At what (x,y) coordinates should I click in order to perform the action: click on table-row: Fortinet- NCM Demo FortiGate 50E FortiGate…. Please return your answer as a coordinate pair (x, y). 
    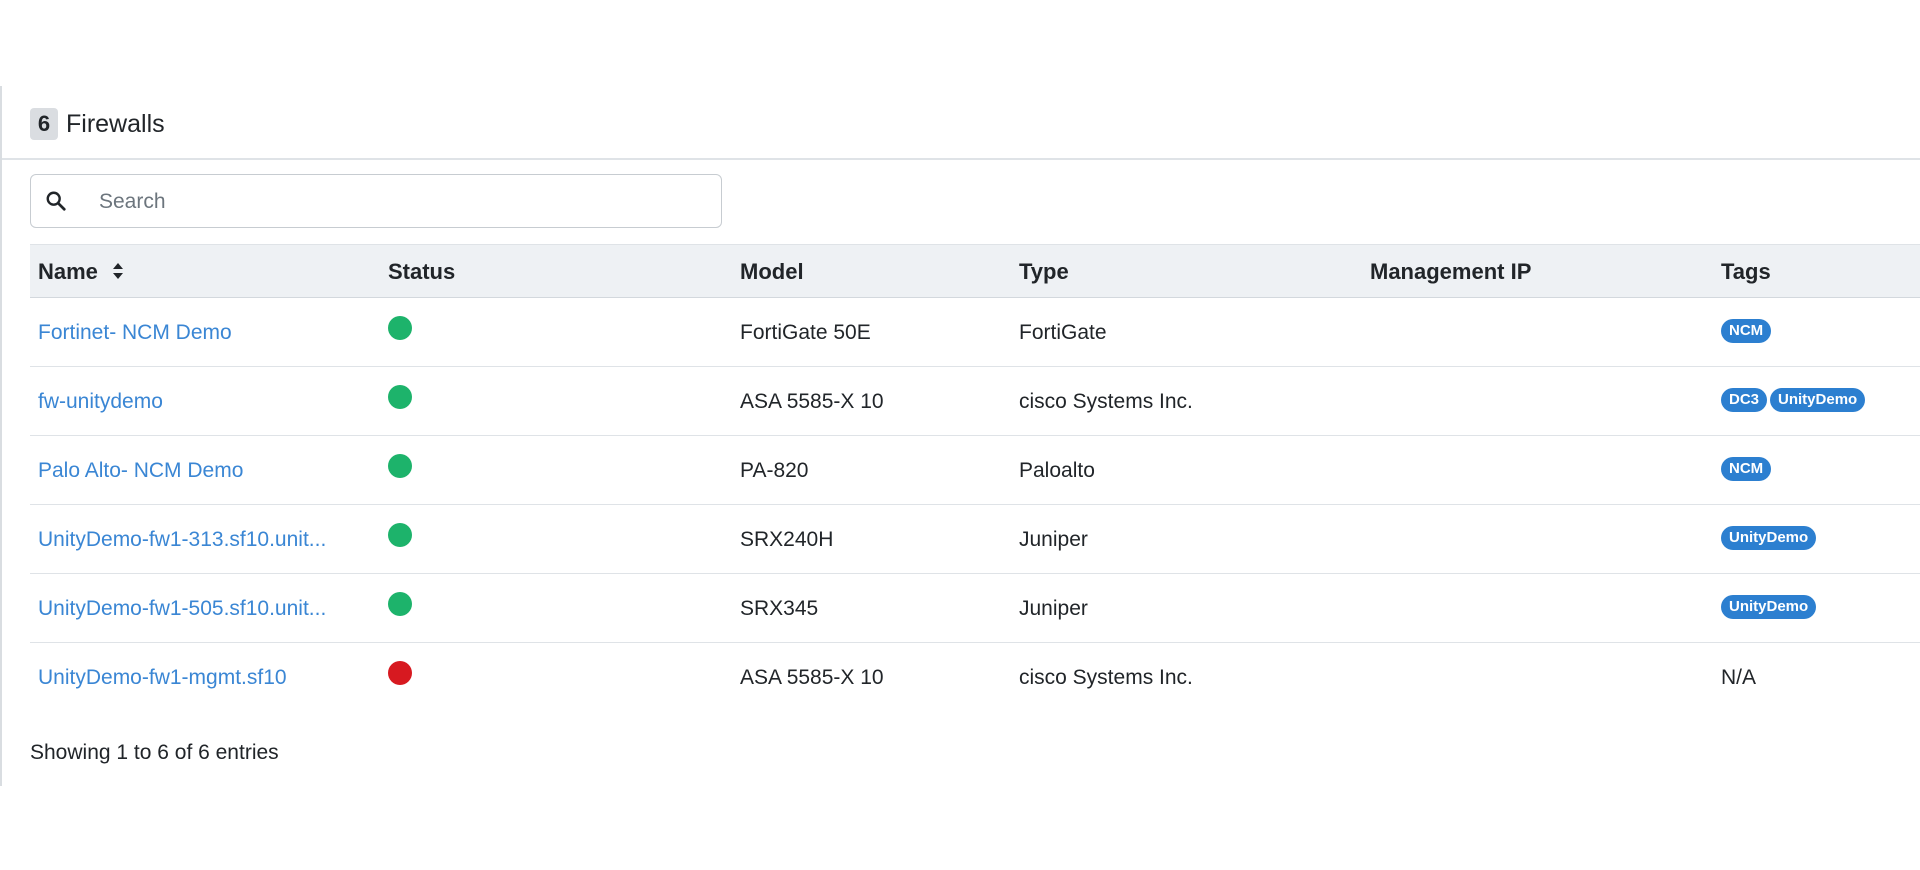
    Looking at the image, I should click on (975, 332).